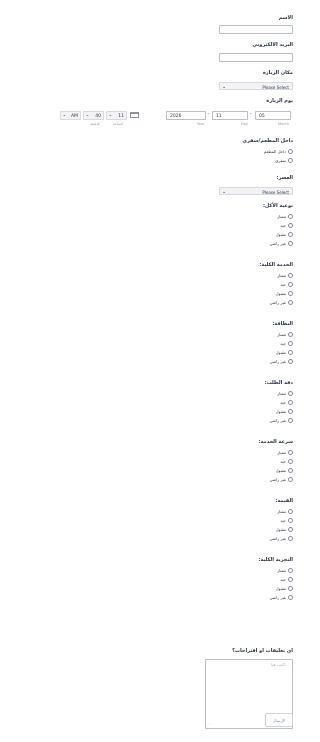 The width and height of the screenshot is (320, 742). Describe the element at coordinates (209, 724) in the screenshot. I see `resize-grip-icon: ⋰` at that location.